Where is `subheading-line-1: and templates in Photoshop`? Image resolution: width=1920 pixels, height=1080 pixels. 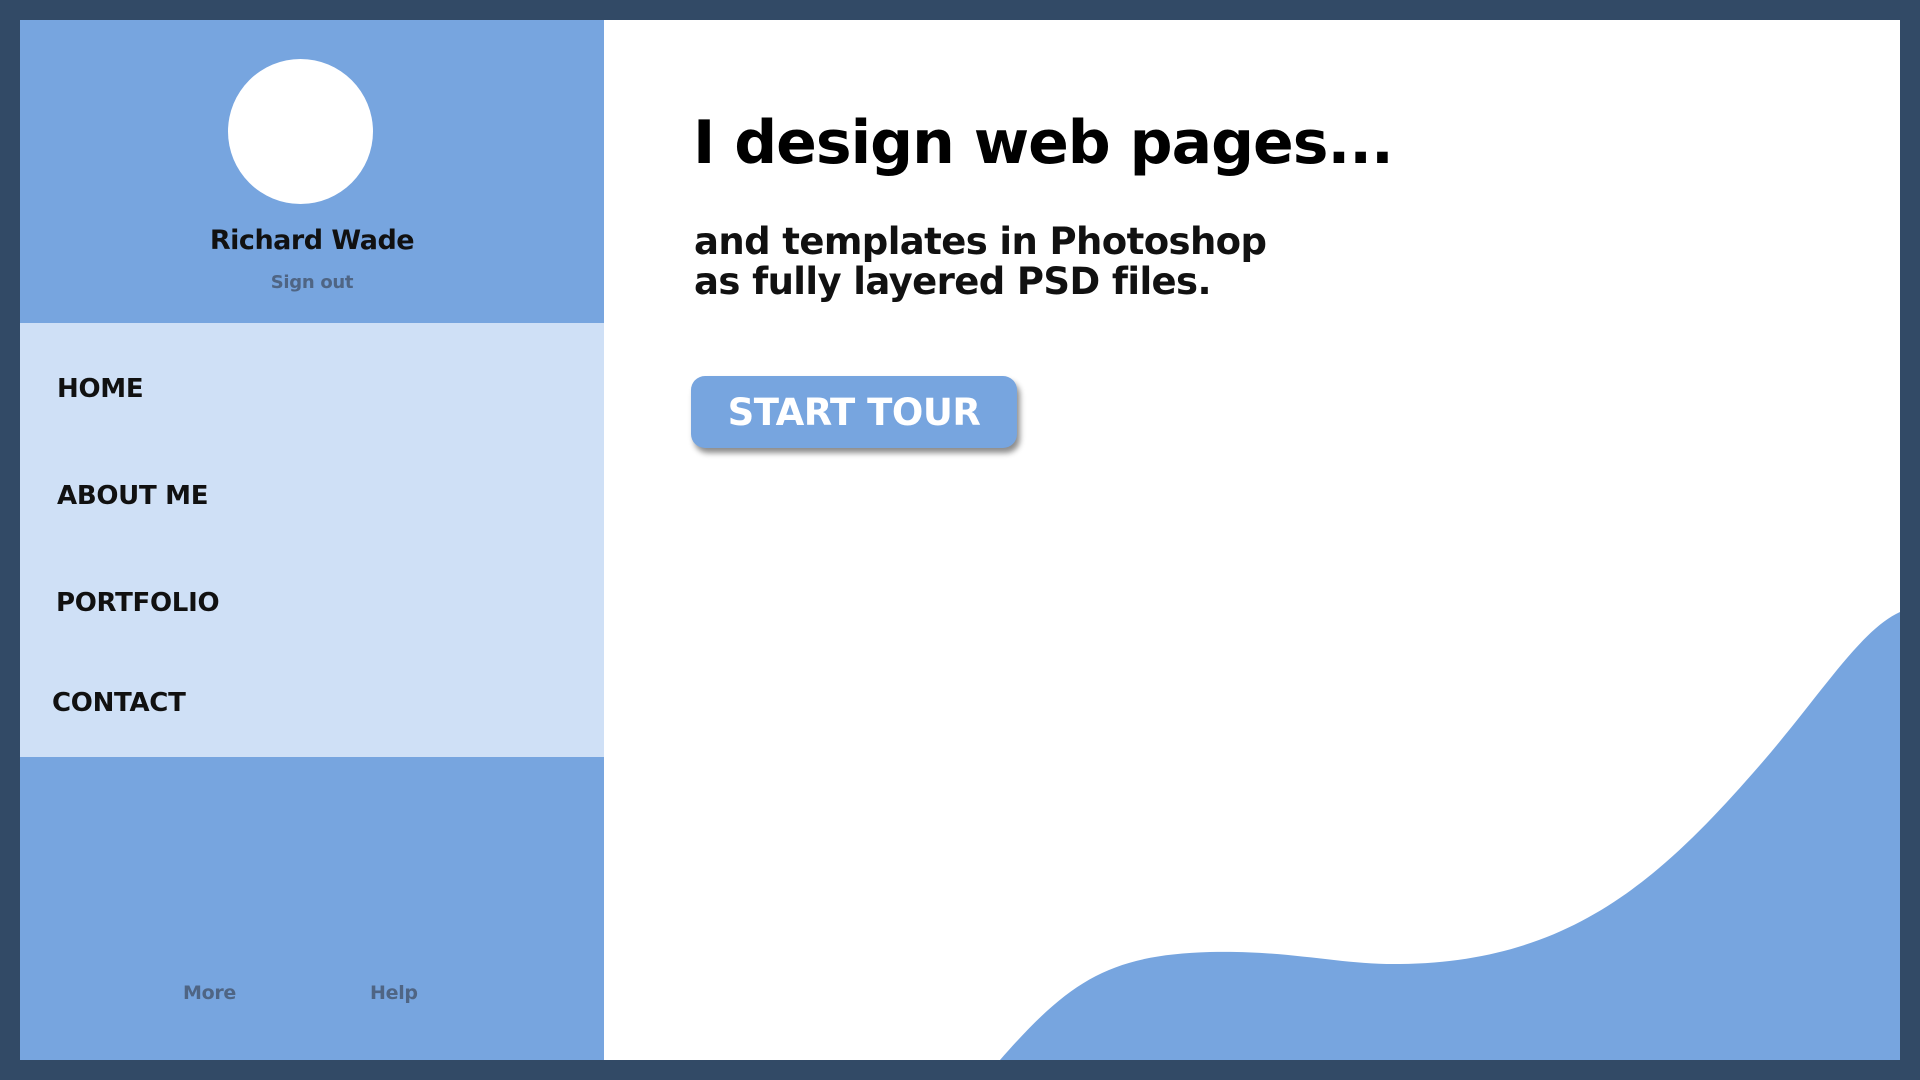
subheading-line-1: and templates in Photoshop is located at coordinates (980, 241).